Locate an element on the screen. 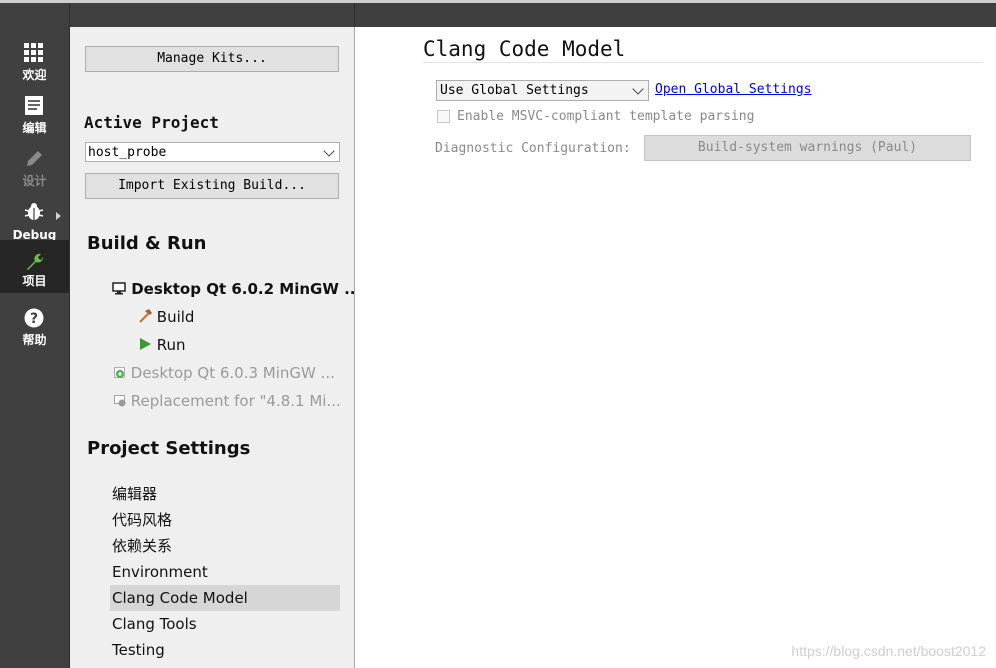  settings-item-dependencies: 依赖关系 is located at coordinates (225, 546).